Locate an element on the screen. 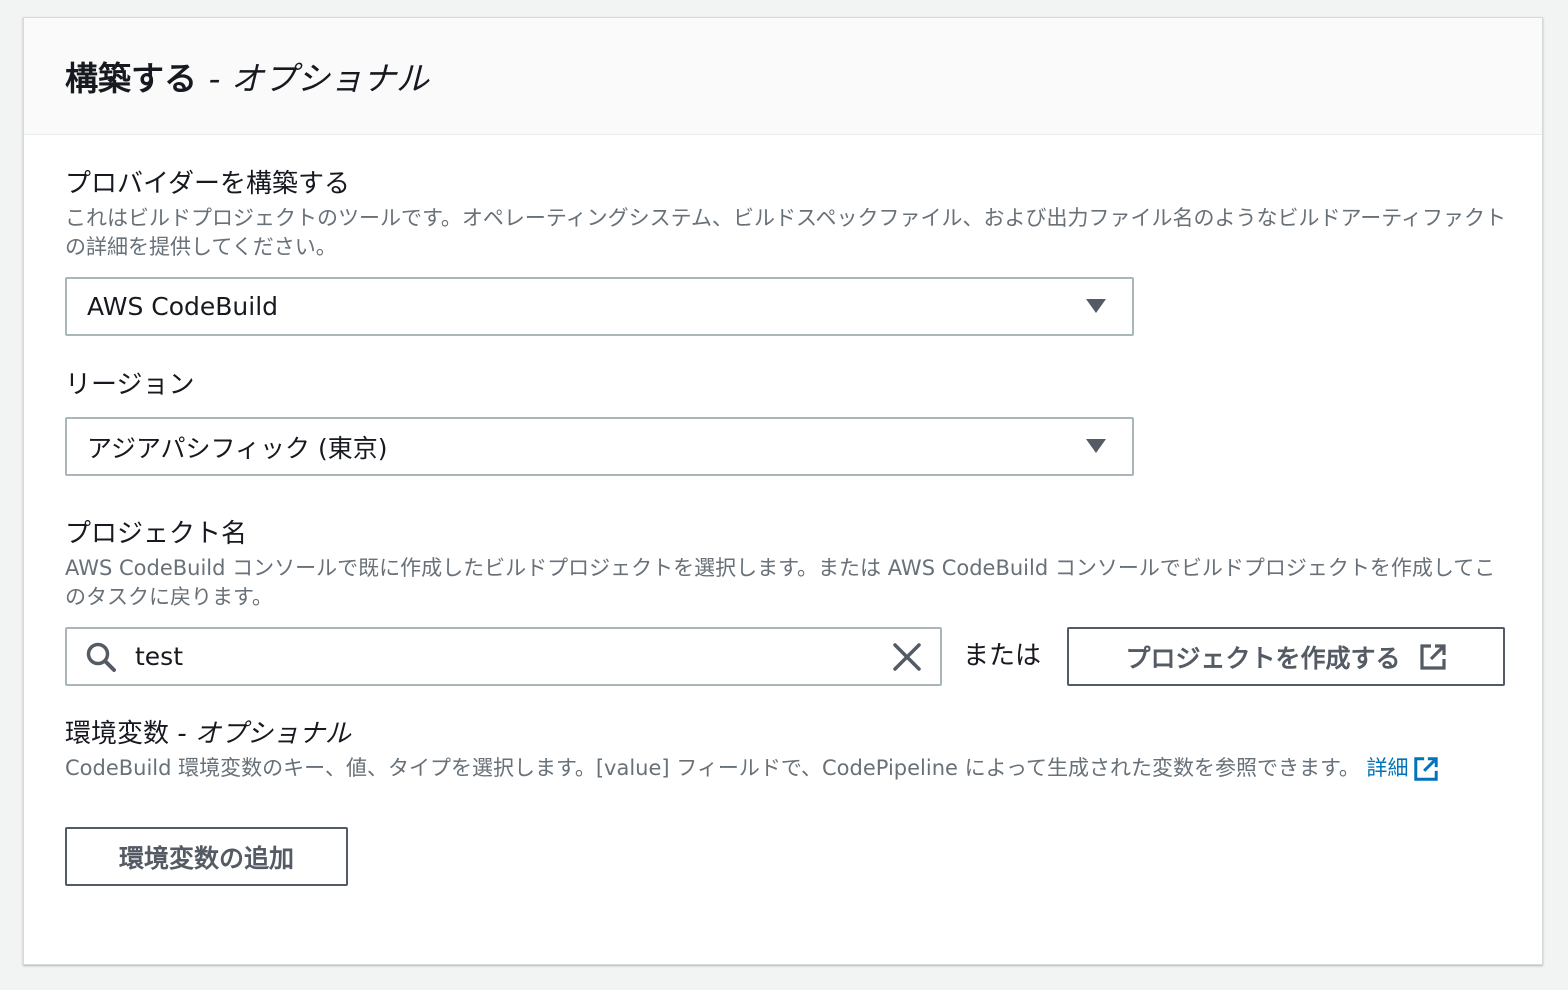  provider-select-value: AWS CodeBuild is located at coordinates (183, 306).